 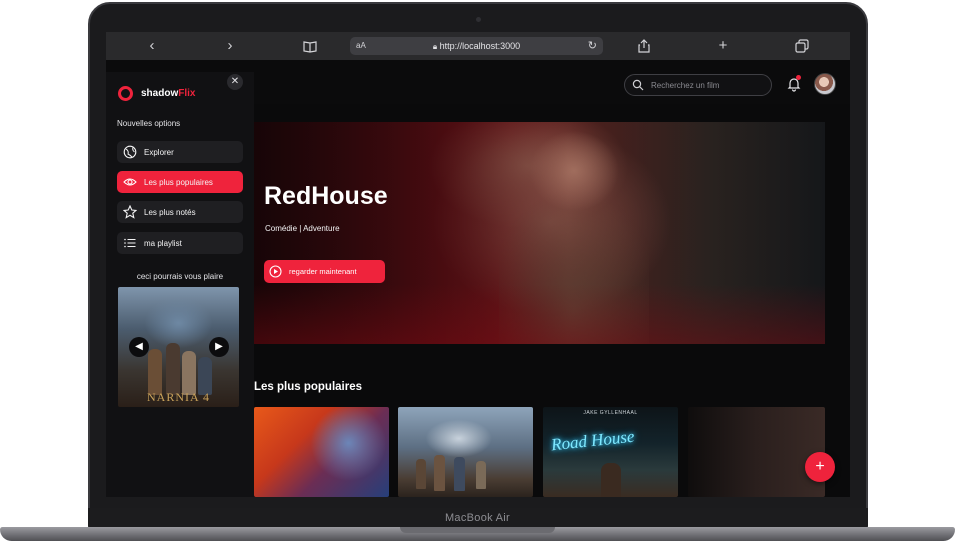 What do you see at coordinates (477, 530) in the screenshot?
I see `laptop-notch` at bounding box center [477, 530].